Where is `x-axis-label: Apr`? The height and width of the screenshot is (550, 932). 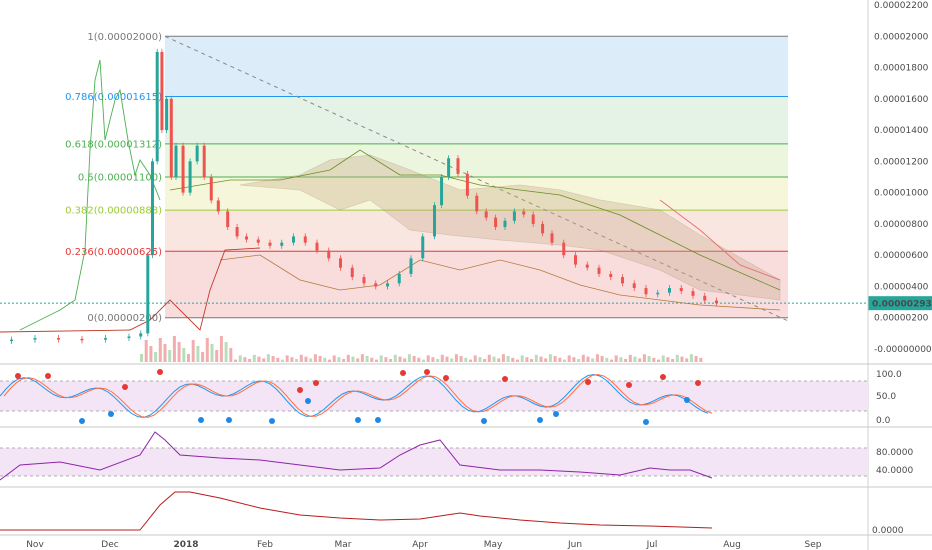
x-axis-label: Apr is located at coordinates (420, 545).